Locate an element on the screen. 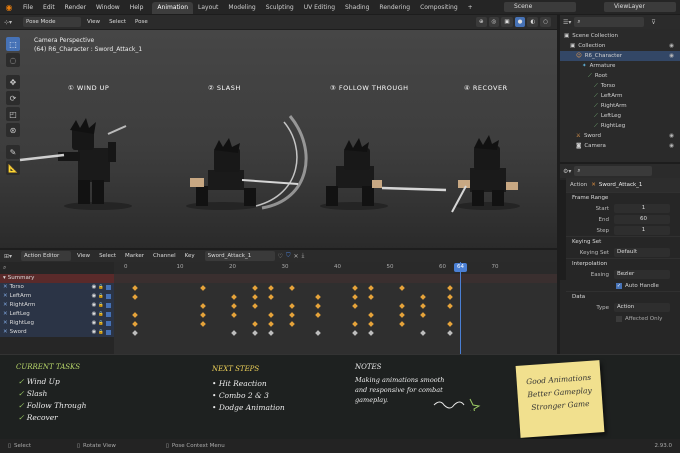  ds-menu-marker: Marker is located at coordinates (134, 256).